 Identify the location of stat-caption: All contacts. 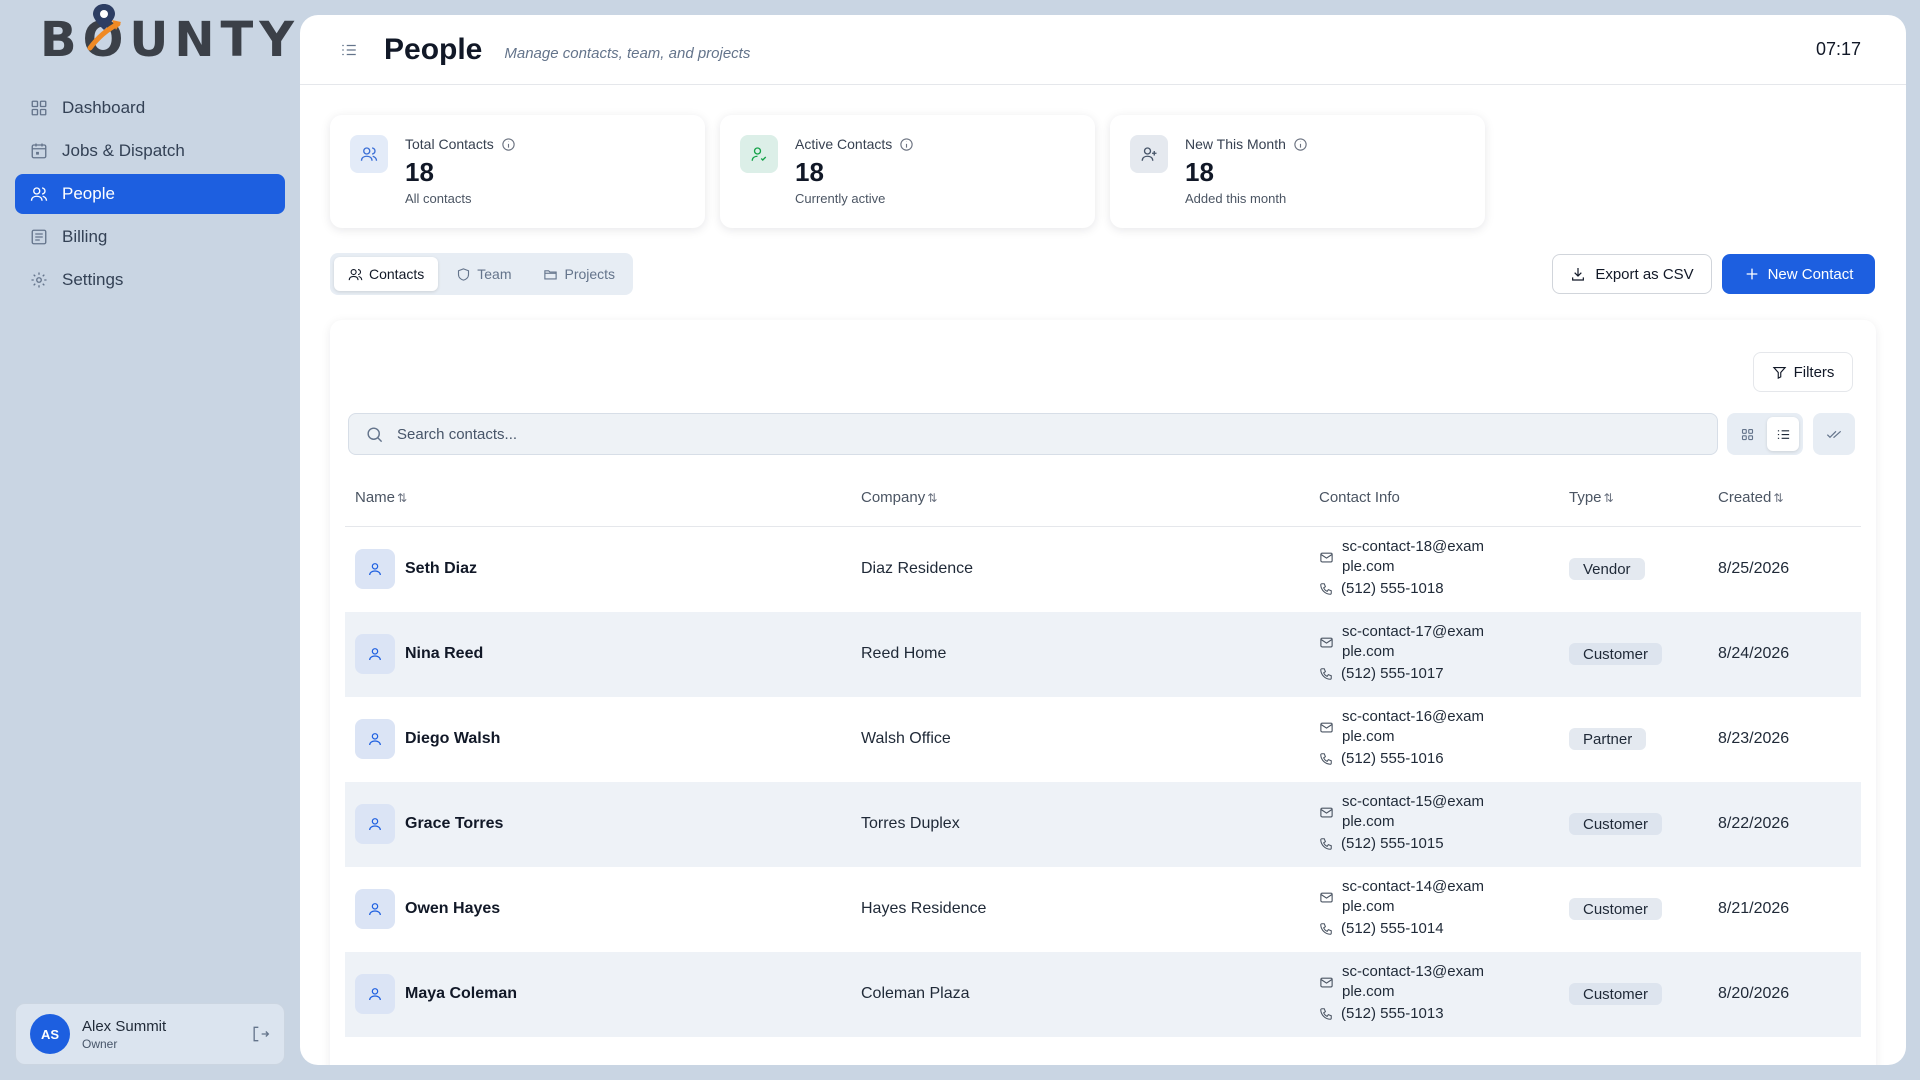
(438, 198).